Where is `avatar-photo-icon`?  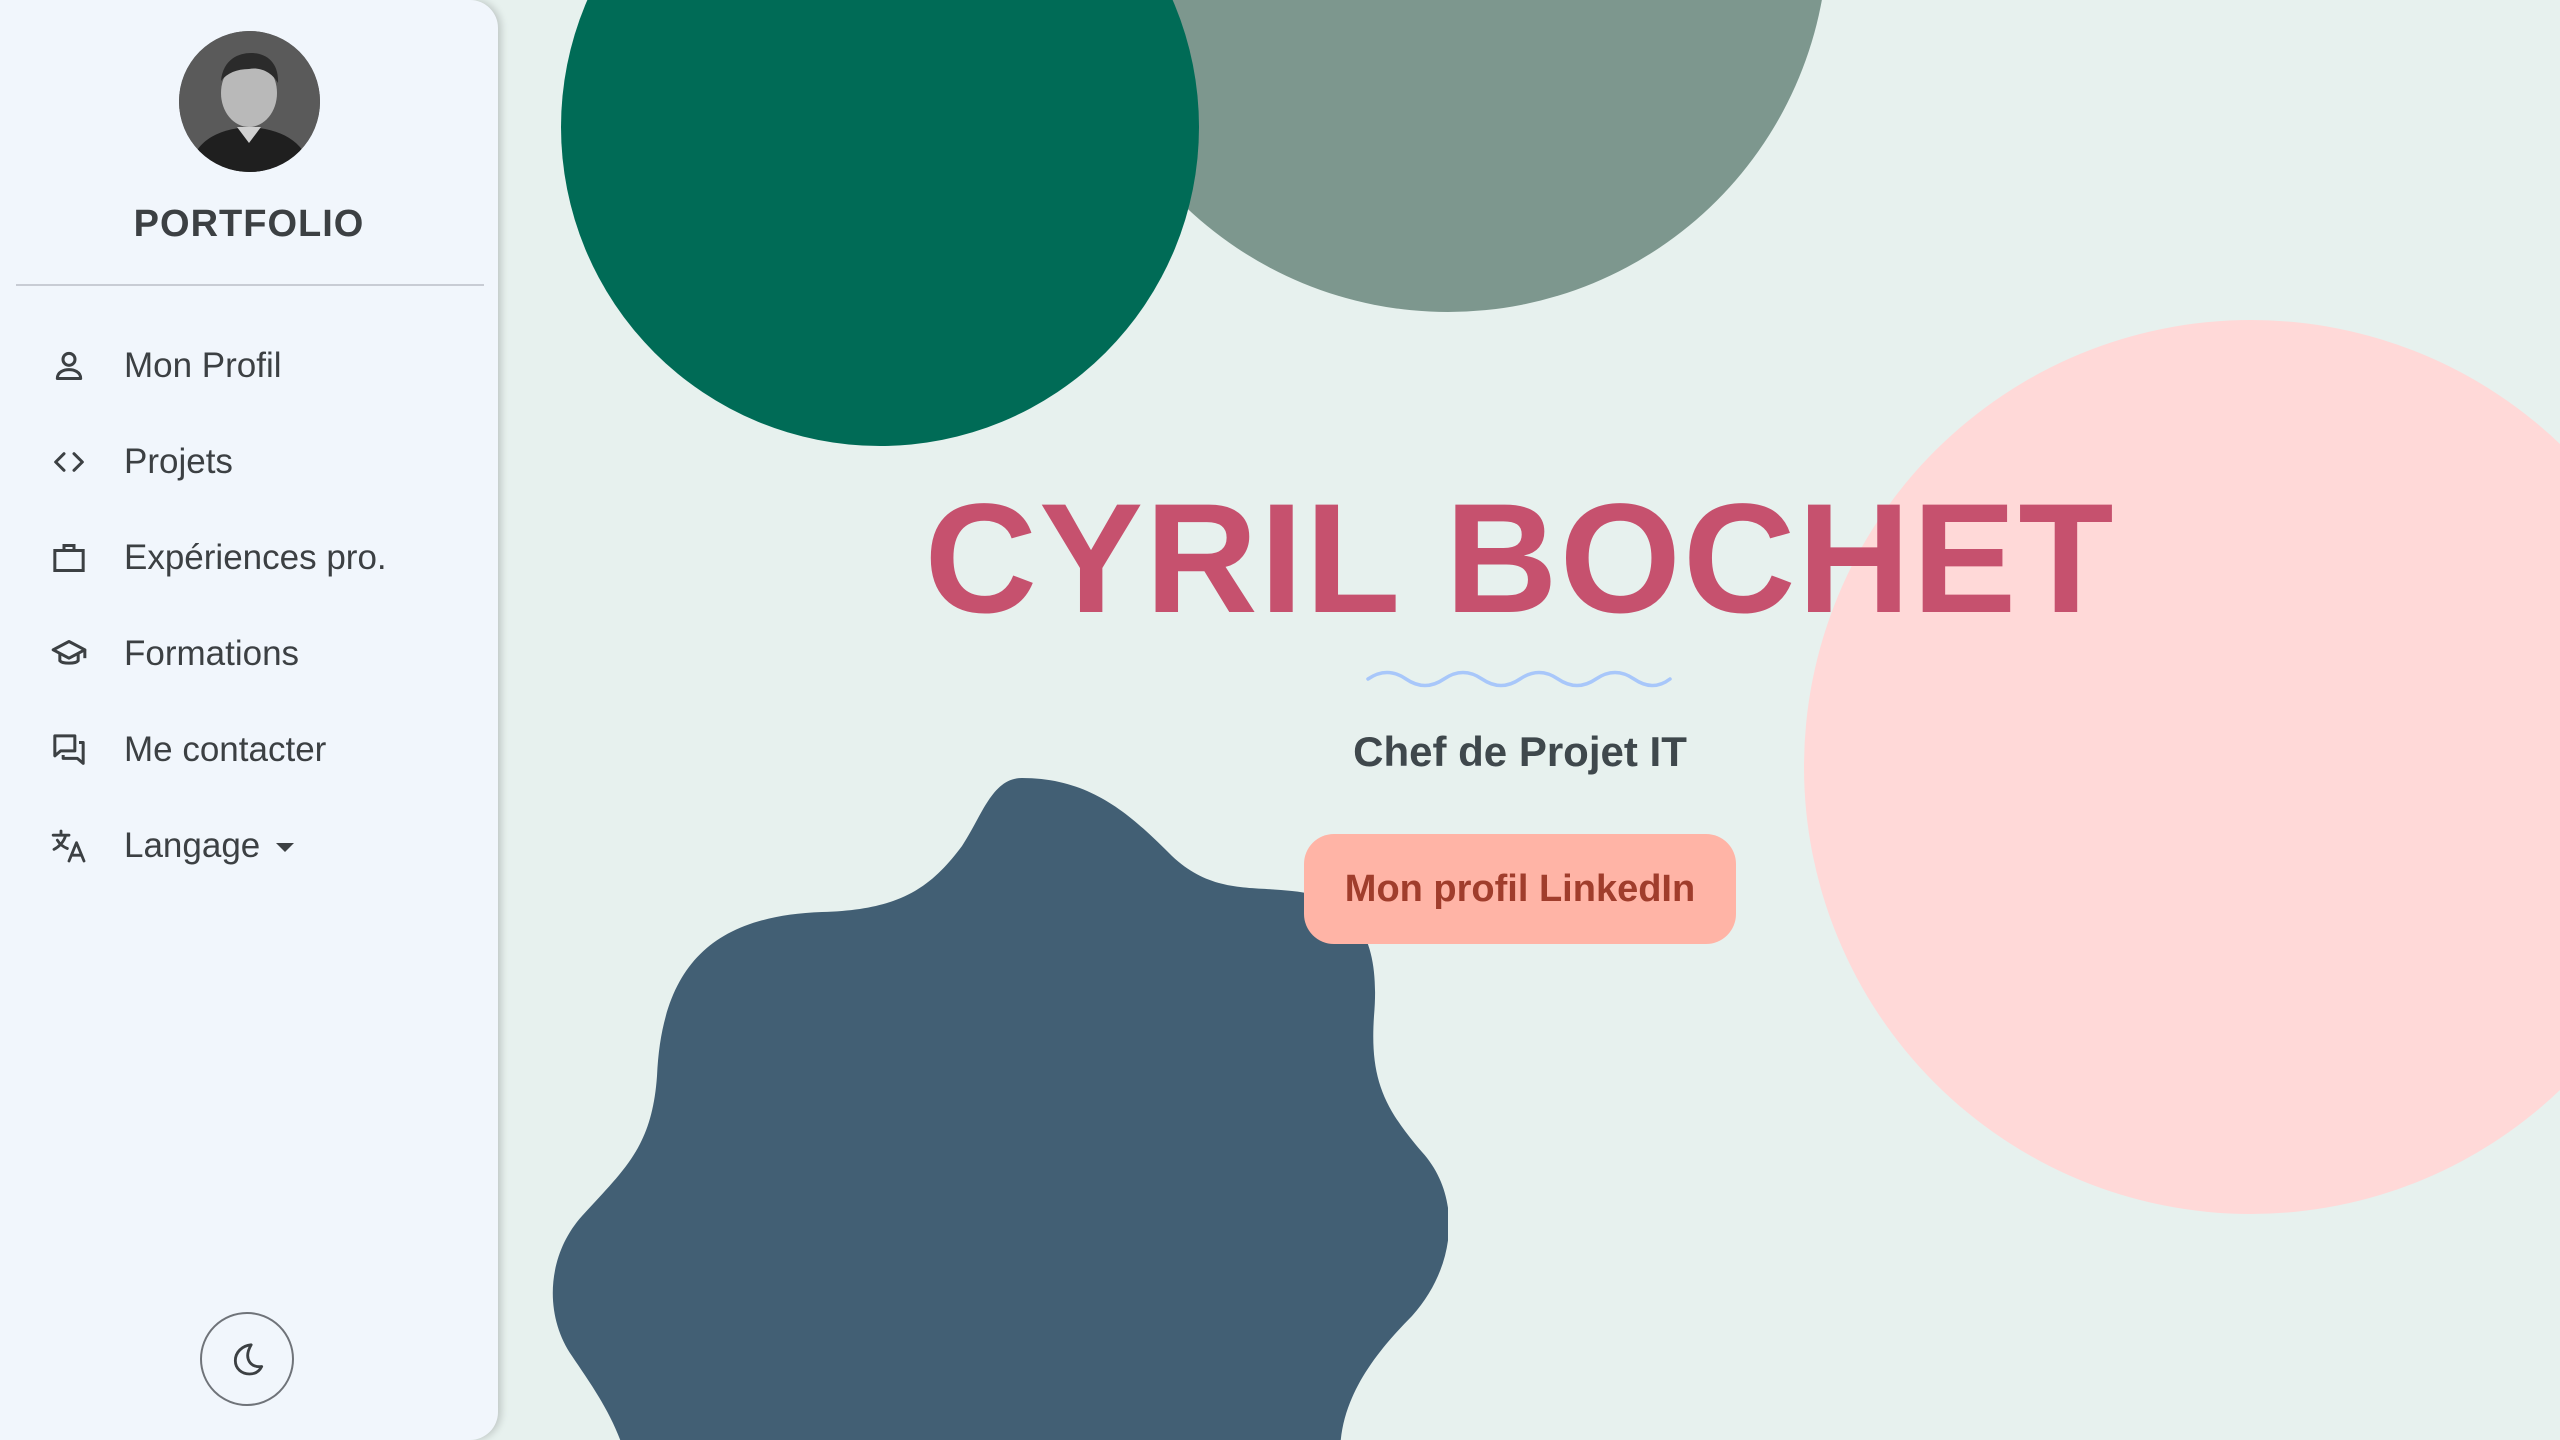 avatar-photo-icon is located at coordinates (249, 101).